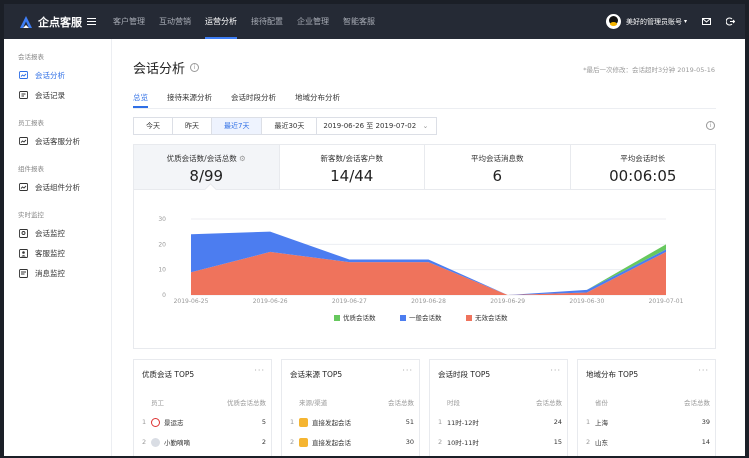 This screenshot has height=458, width=749. What do you see at coordinates (57, 75) in the screenshot?
I see `sidebar-item-0-0: 会话分析` at bounding box center [57, 75].